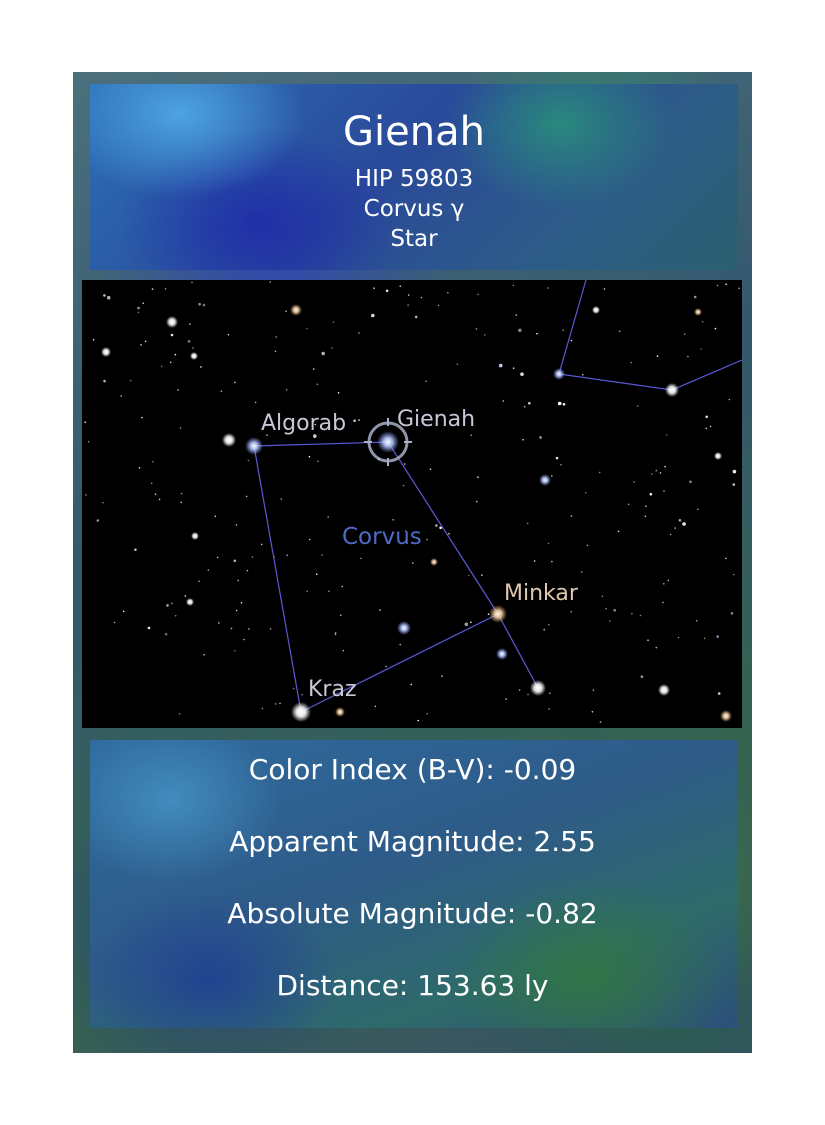  What do you see at coordinates (332, 689) in the screenshot?
I see `label-kraz: Kraz` at bounding box center [332, 689].